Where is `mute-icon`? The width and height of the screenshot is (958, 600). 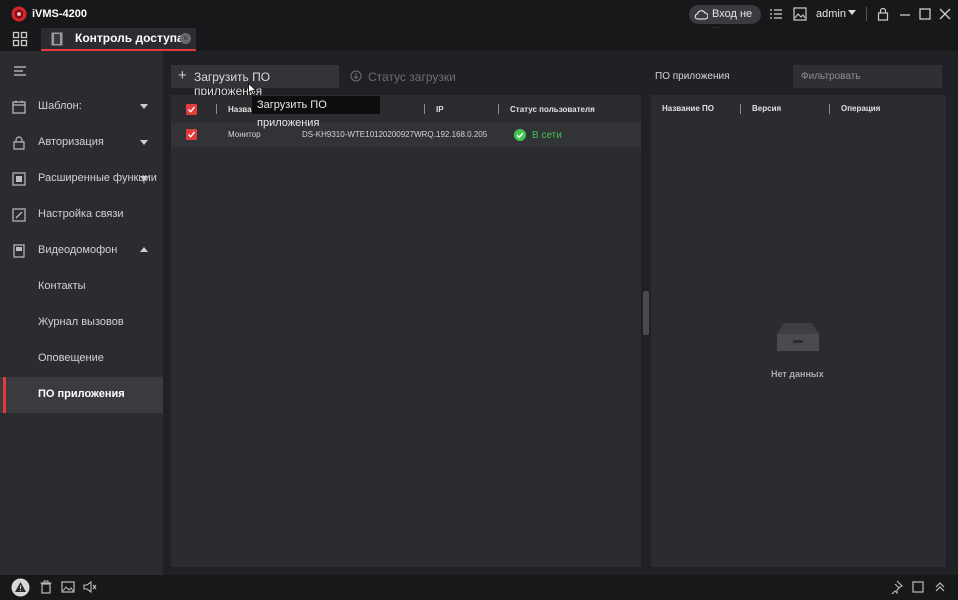
mute-icon is located at coordinates (90, 587).